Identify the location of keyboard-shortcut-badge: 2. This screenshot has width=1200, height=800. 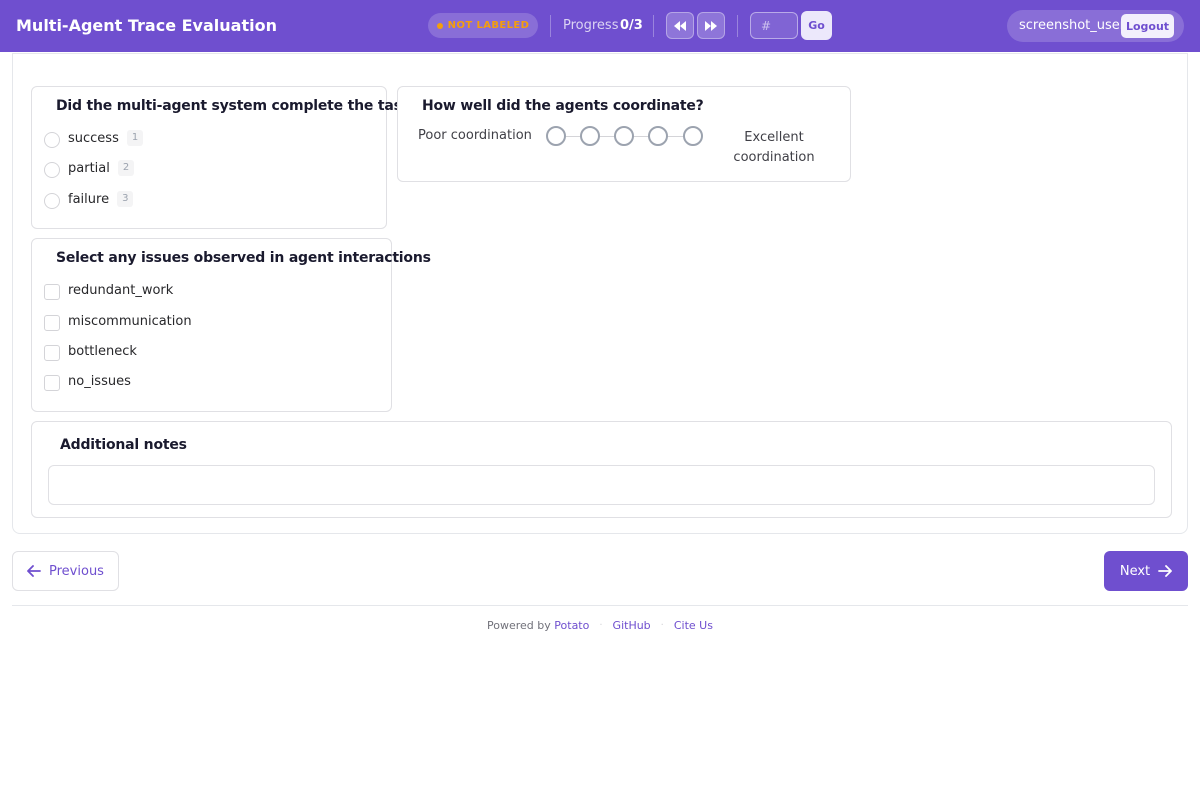
(126, 168).